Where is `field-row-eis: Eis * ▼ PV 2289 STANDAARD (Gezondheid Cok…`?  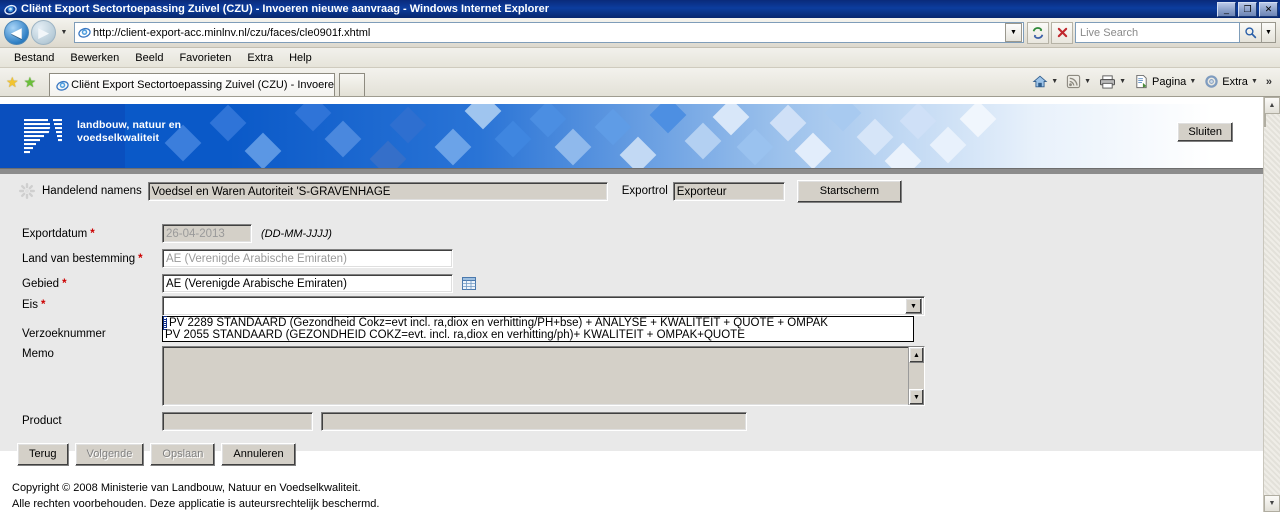 field-row-eis: Eis * ▼ PV 2289 STANDAARD (Gezondheid Cok… is located at coordinates (631, 319).